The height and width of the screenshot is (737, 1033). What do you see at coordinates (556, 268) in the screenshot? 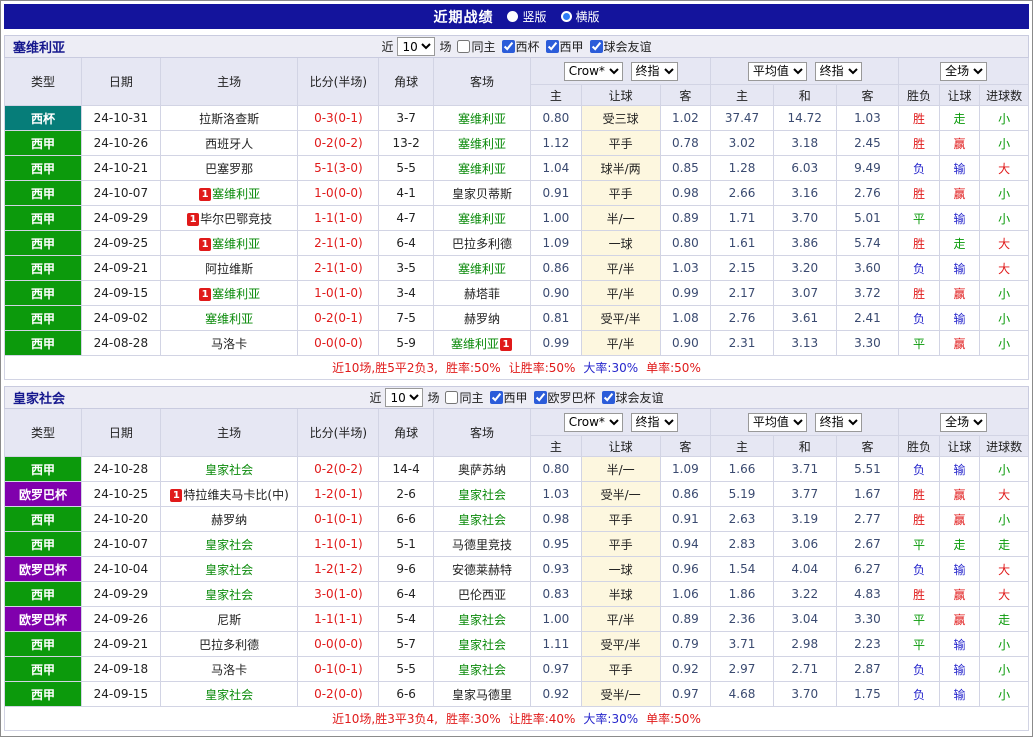
I see `odds-home: 0.86` at bounding box center [556, 268].